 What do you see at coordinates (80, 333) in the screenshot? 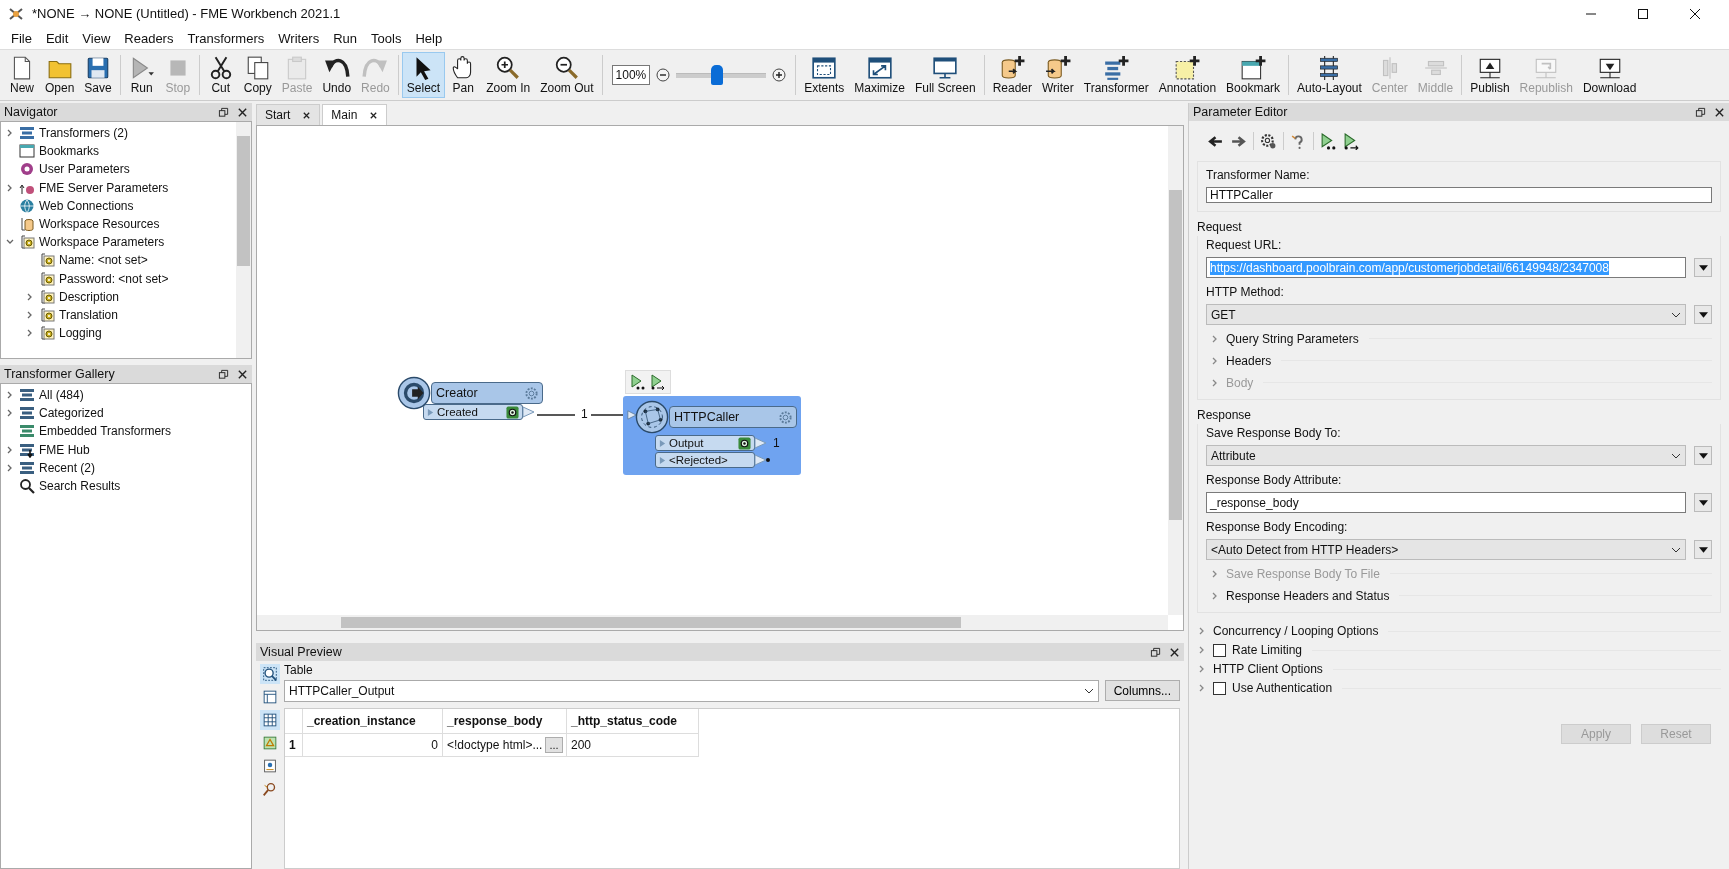
I see `tree-item: Logging` at bounding box center [80, 333].